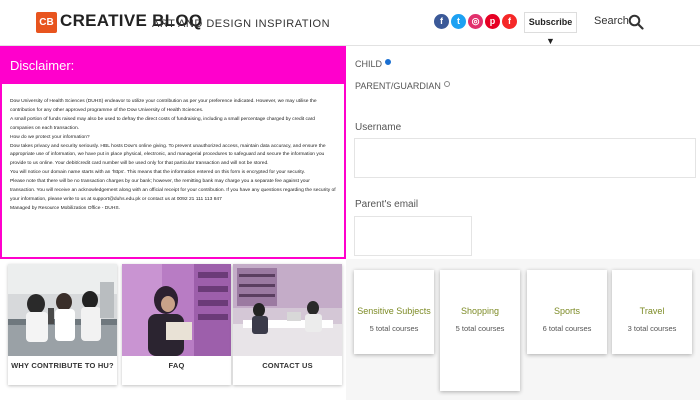  I want to click on tile-title: Sports, so click(566, 311).